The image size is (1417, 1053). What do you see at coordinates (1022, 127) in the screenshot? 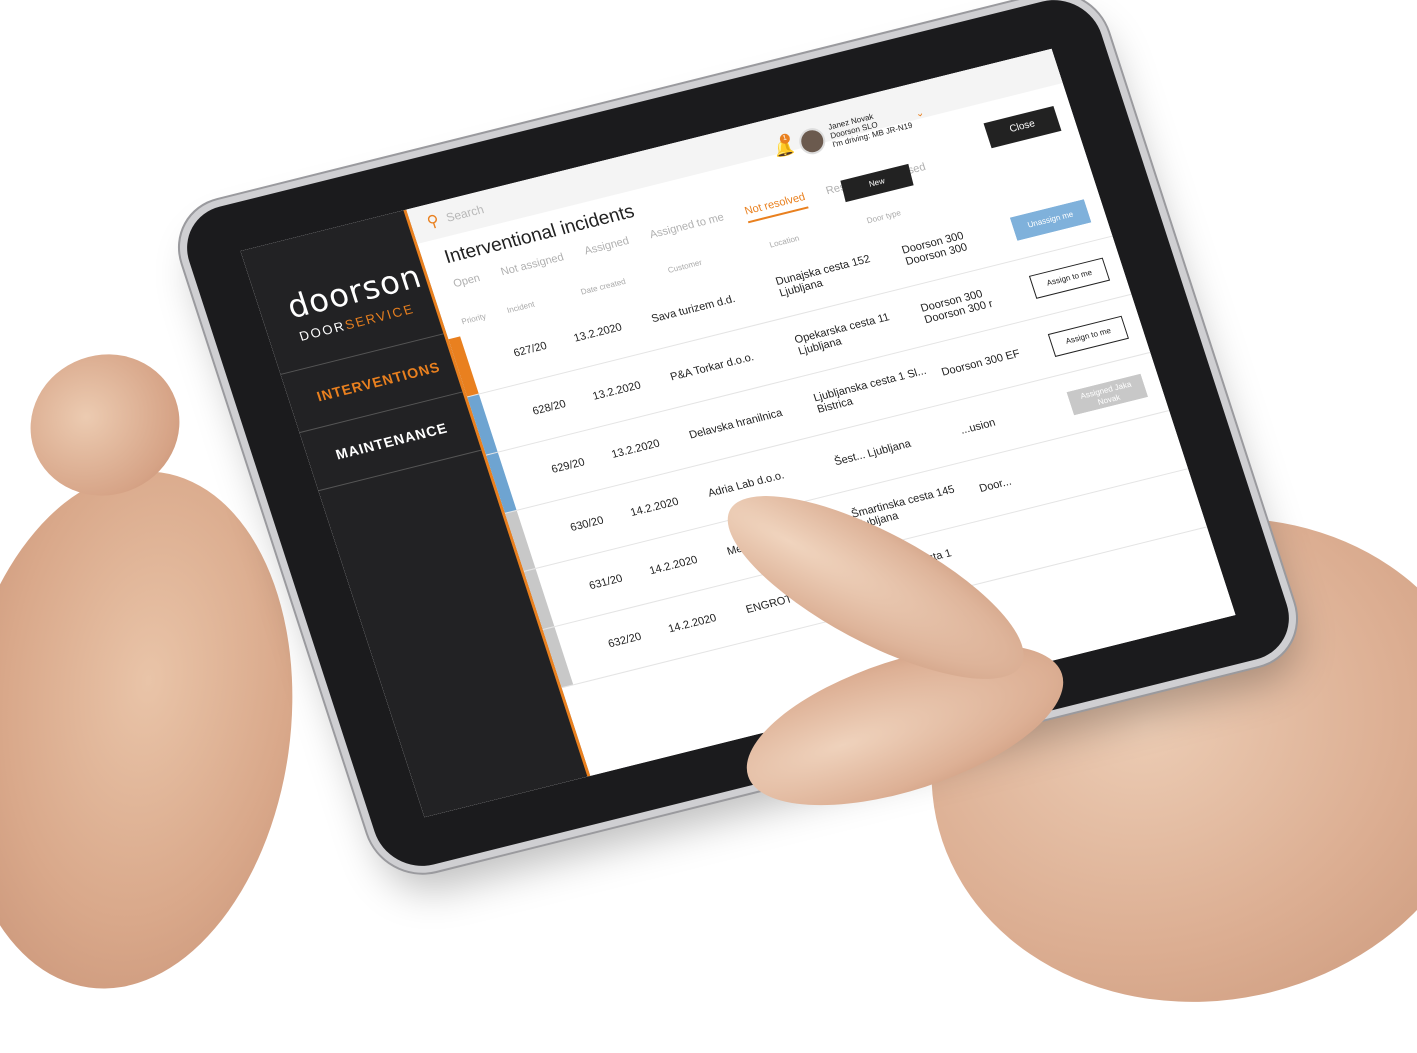
I see `close-button: Close` at bounding box center [1022, 127].